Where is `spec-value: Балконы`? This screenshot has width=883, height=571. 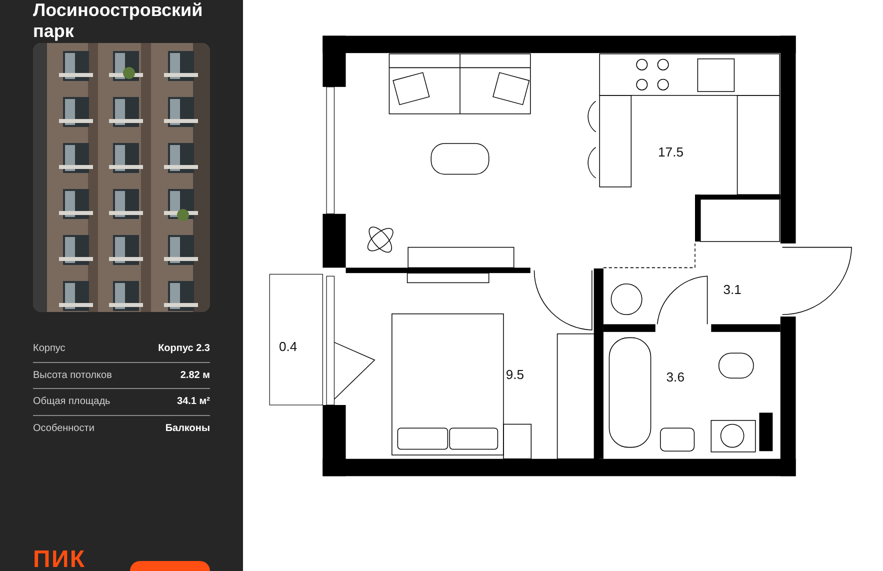
spec-value: Балконы is located at coordinates (187, 429).